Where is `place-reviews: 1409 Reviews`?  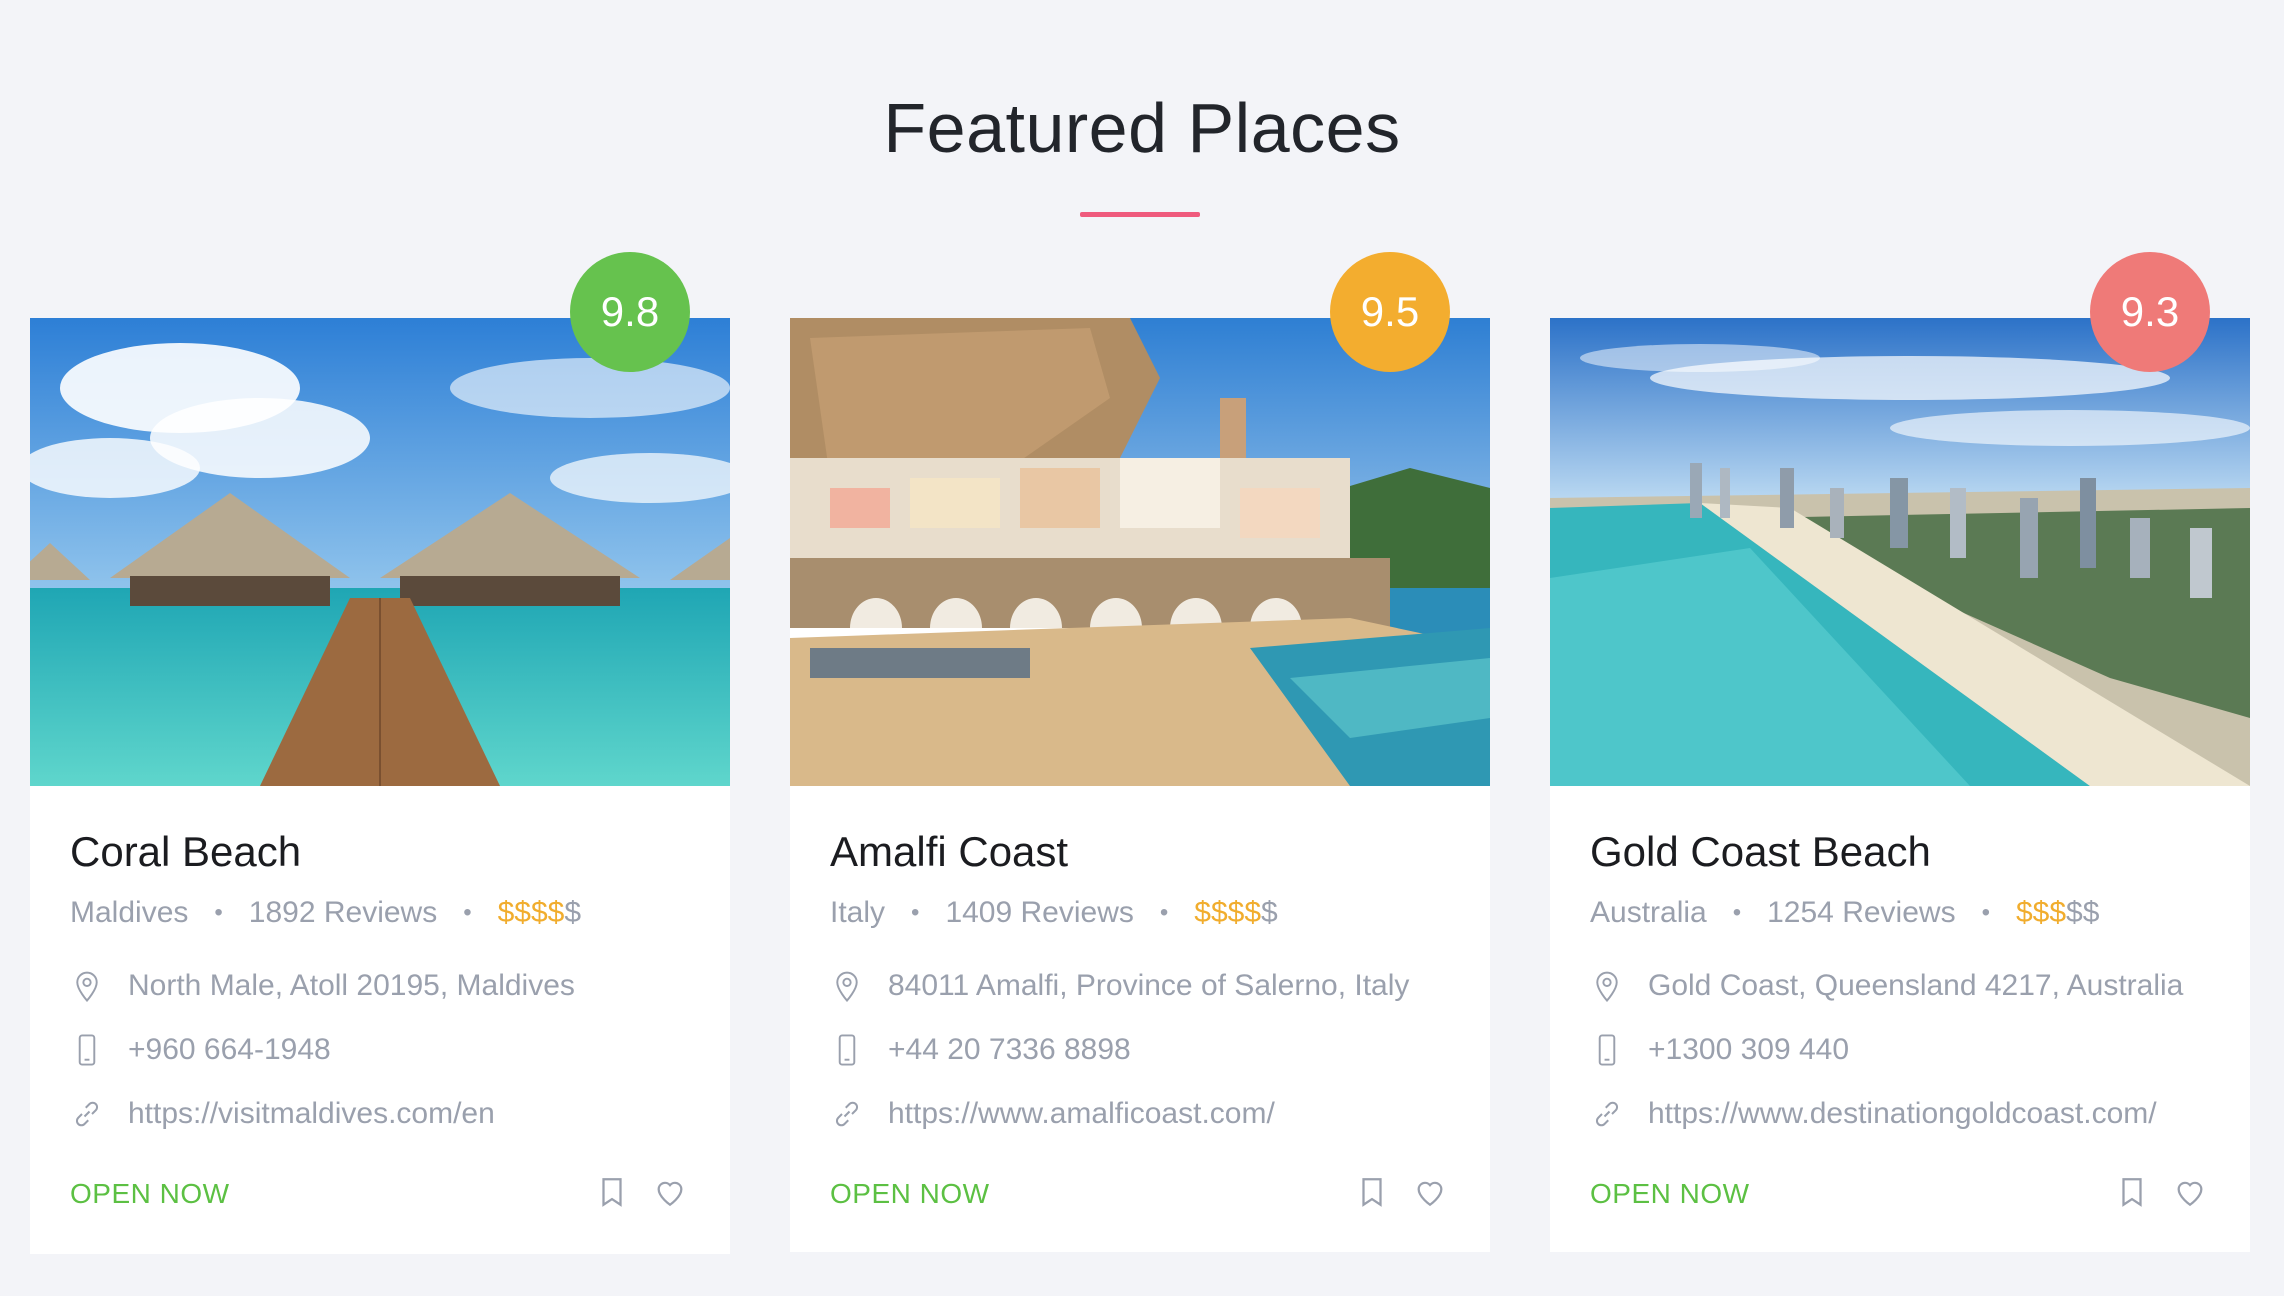
place-reviews: 1409 Reviews is located at coordinates (1039, 913).